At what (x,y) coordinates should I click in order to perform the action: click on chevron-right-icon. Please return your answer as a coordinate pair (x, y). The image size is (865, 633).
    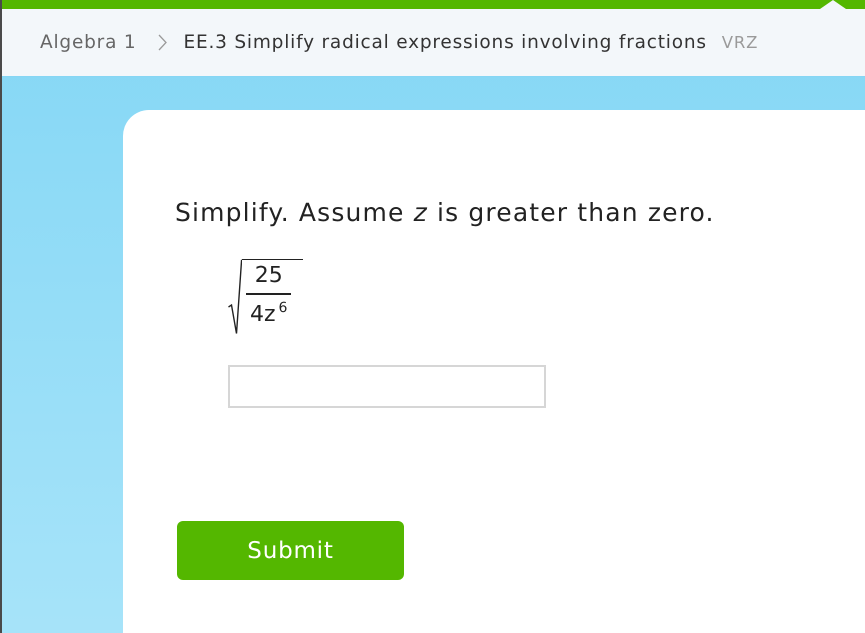
    Looking at the image, I should click on (163, 42).